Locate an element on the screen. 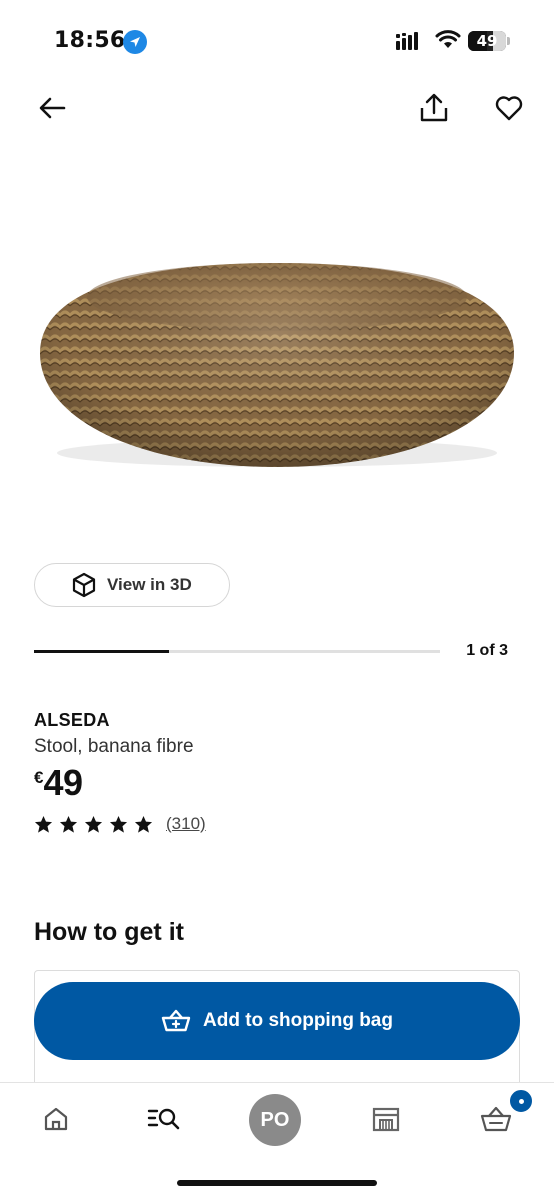 This screenshot has width=554, height=1200. tab-search is located at coordinates (164, 1119).